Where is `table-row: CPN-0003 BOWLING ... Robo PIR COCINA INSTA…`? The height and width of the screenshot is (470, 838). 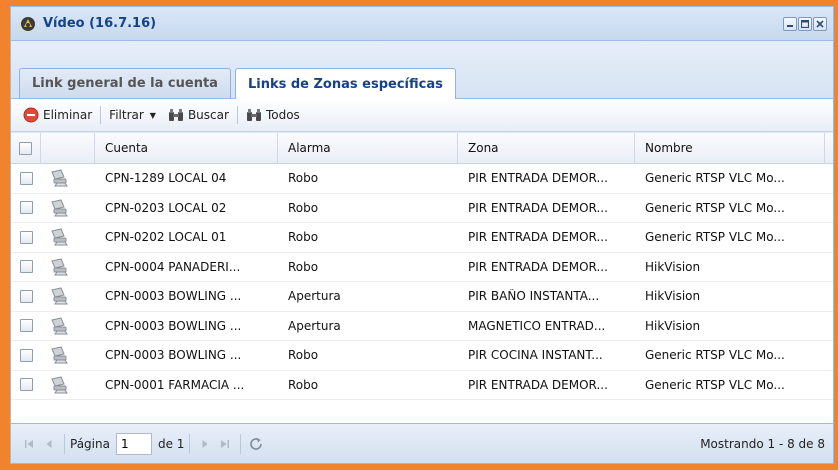
table-row: CPN-0003 BOWLING ... Robo PIR COCINA INSTA… is located at coordinates (422, 356).